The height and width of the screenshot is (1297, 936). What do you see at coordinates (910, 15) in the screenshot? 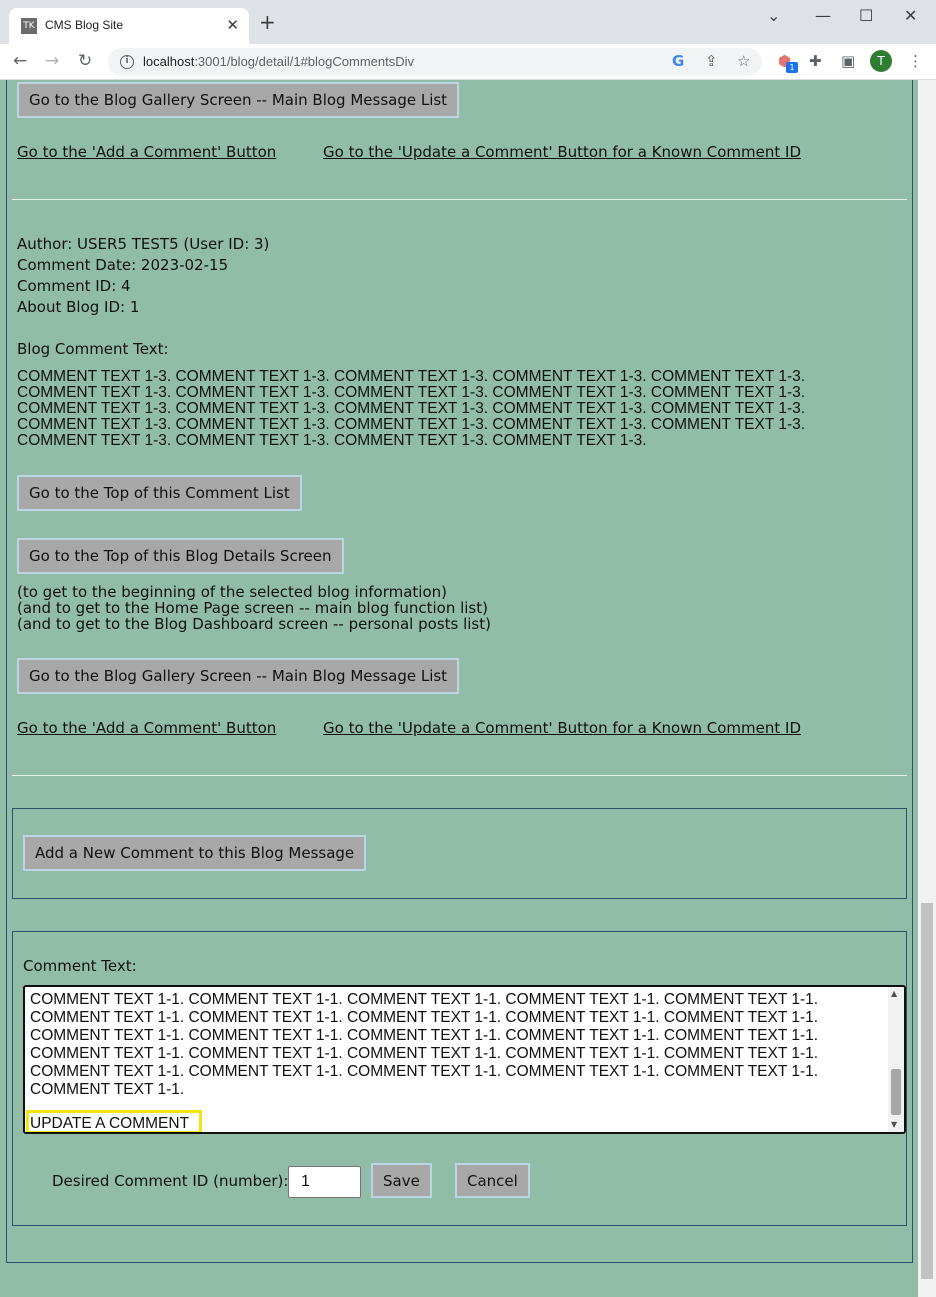
I see `close-window-icon: ✕` at bounding box center [910, 15].